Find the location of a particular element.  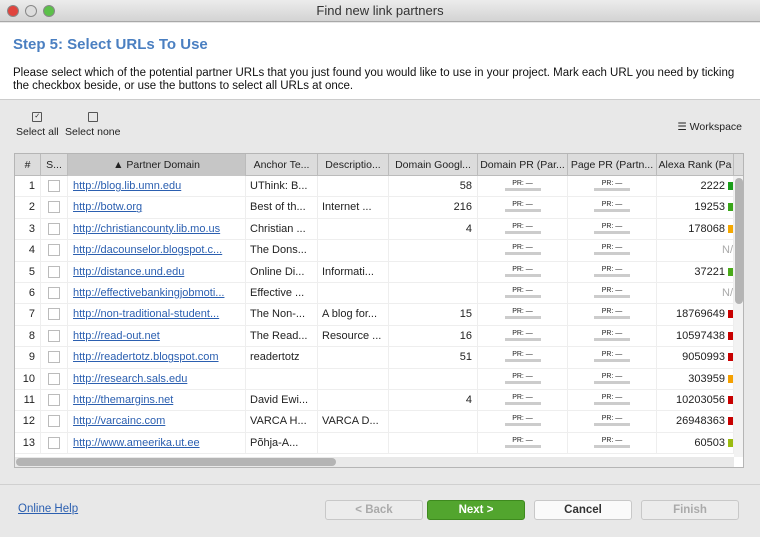

next-button: Next > is located at coordinates (476, 510).